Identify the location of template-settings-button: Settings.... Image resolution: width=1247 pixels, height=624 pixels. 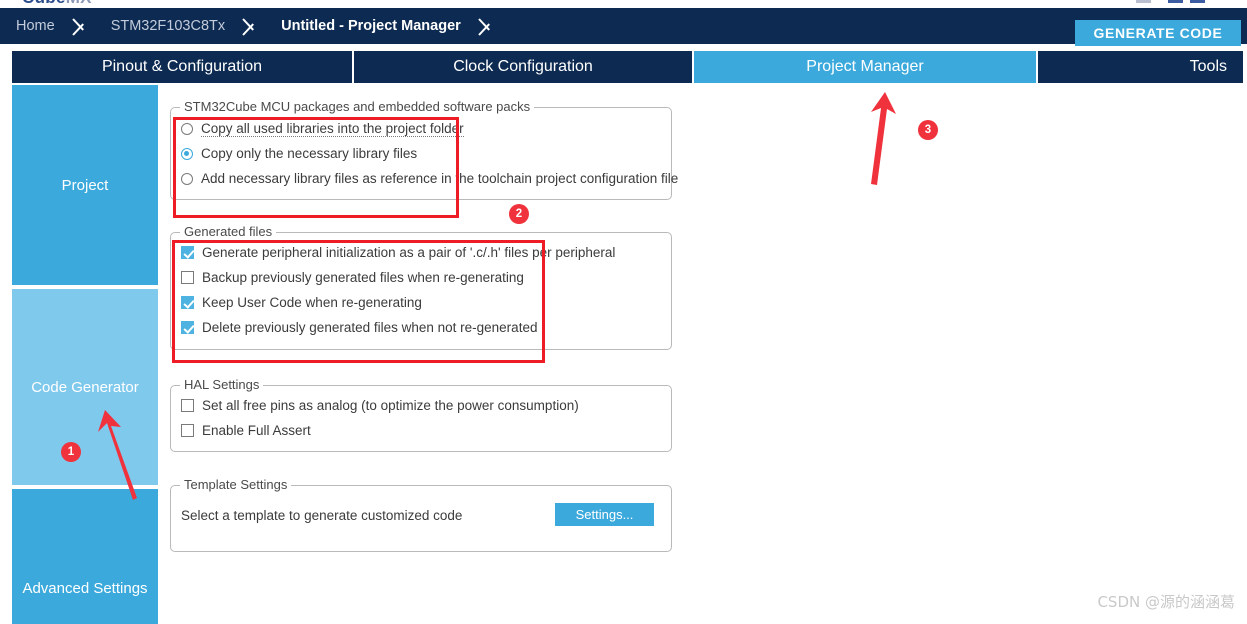
(604, 514).